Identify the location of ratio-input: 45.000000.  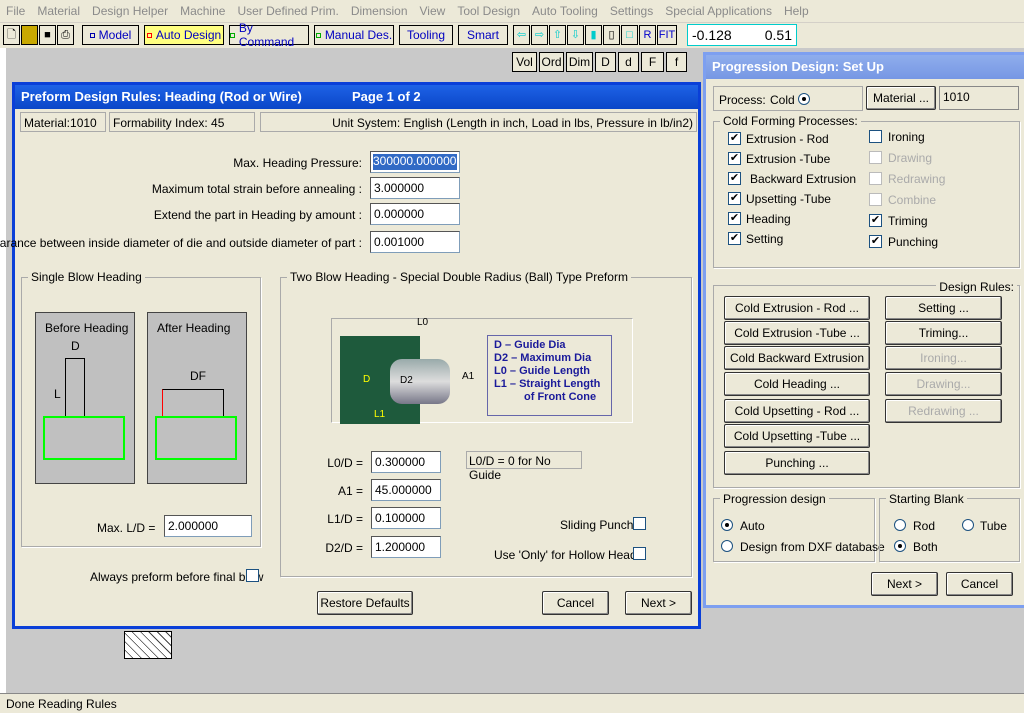
(406, 490).